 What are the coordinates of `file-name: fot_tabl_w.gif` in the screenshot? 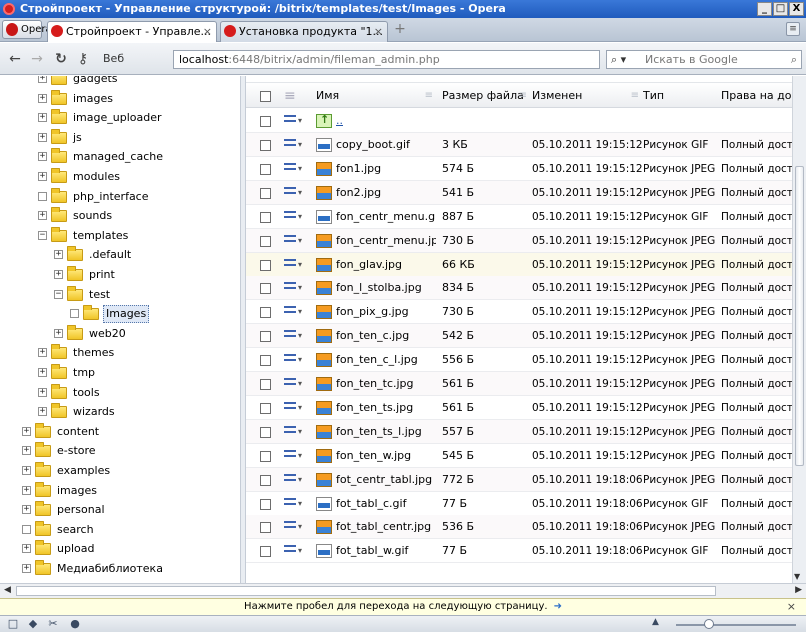 It's located at (386, 551).